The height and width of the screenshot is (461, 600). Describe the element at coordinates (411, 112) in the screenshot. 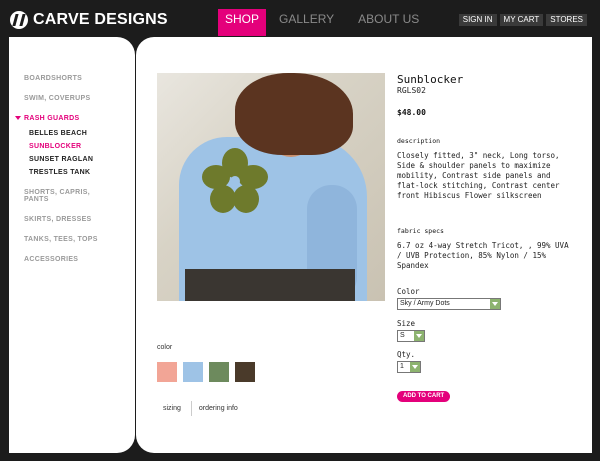

I see `product-price: $48.00` at that location.